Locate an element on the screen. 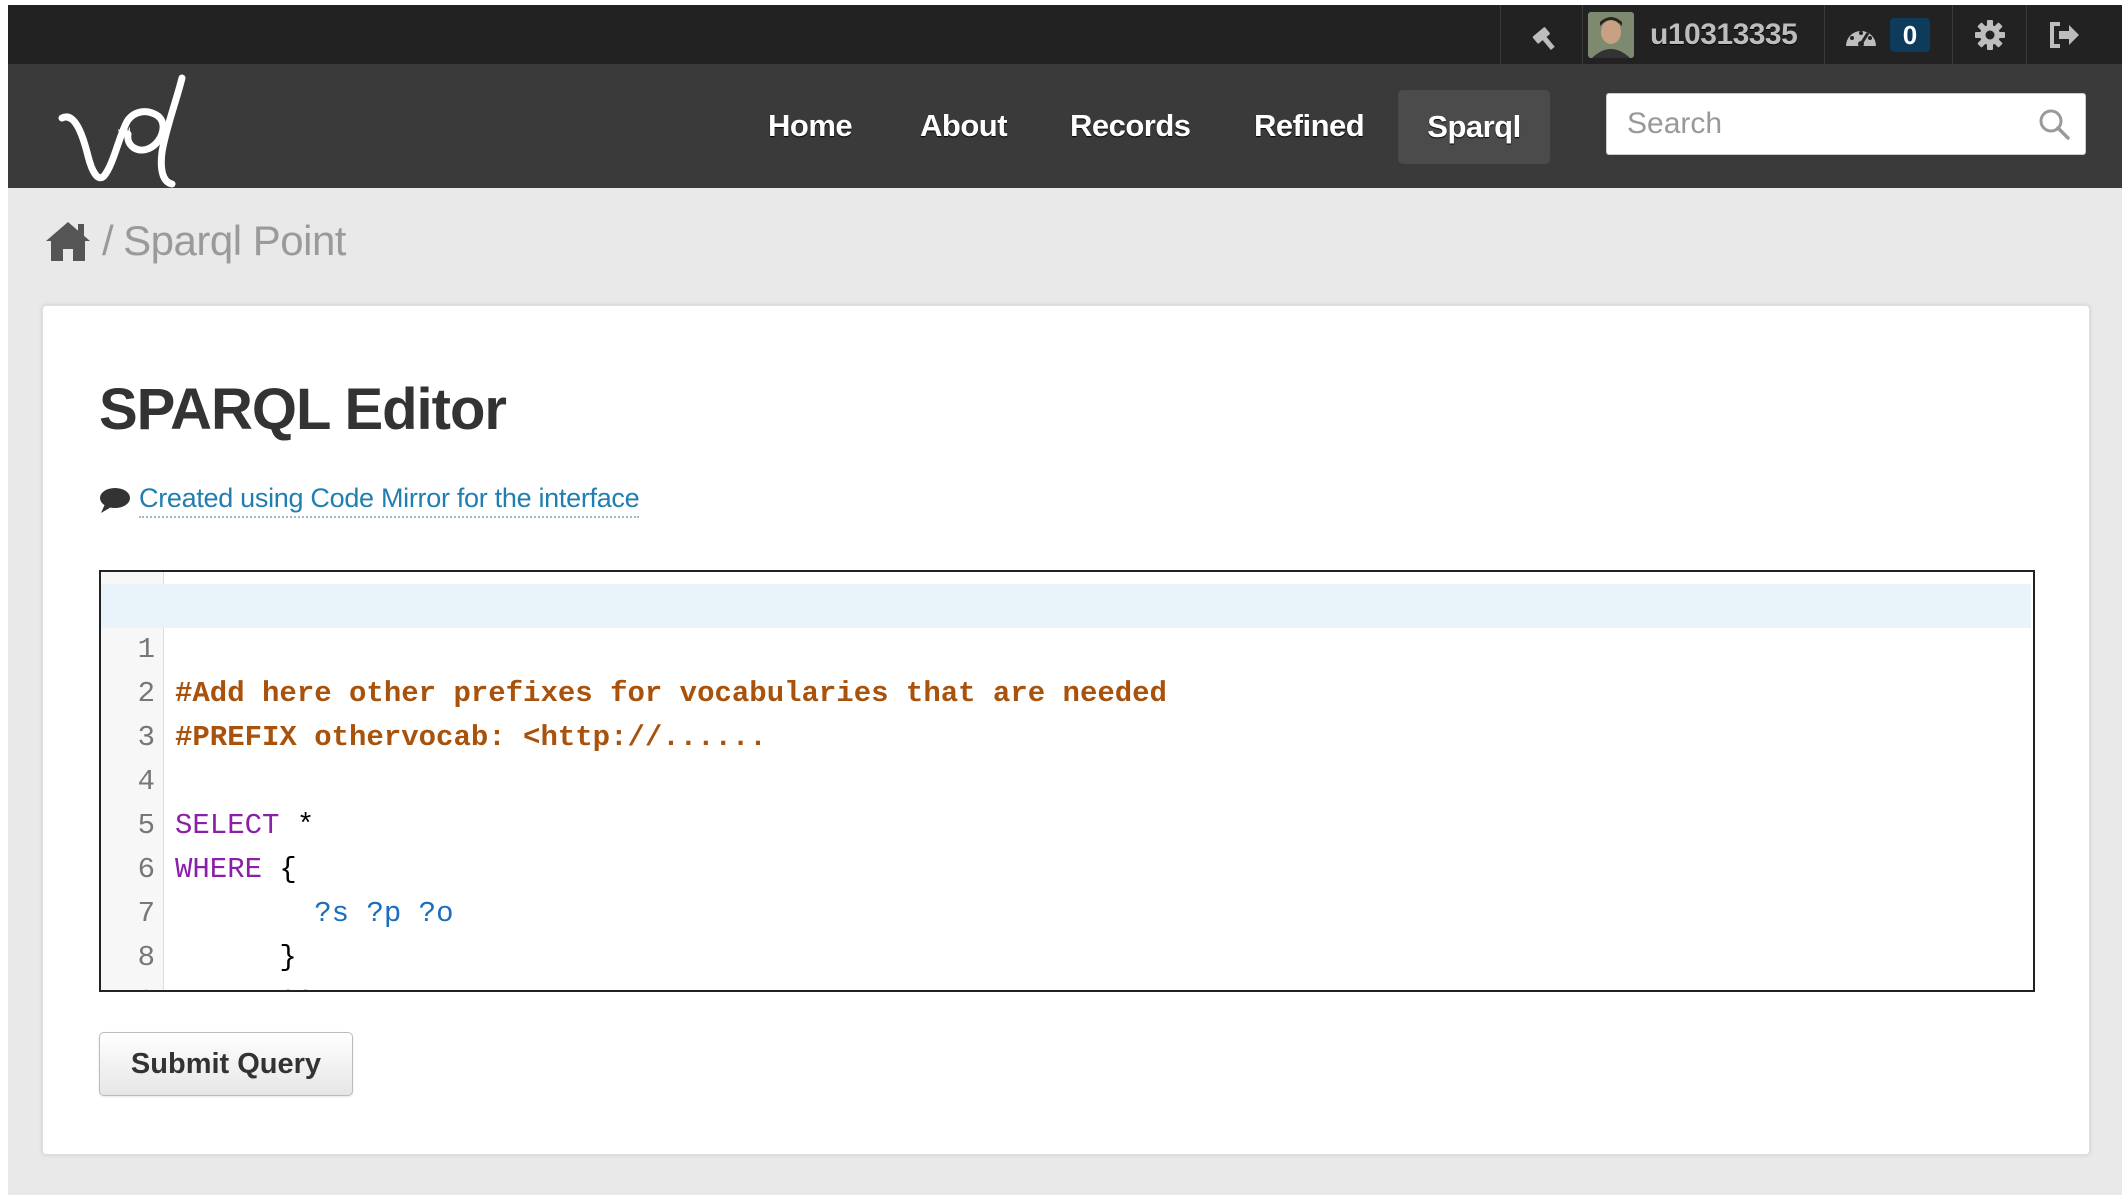 The height and width of the screenshot is (1196, 2124). submit-query-button: Submit Query is located at coordinates (226, 1064).